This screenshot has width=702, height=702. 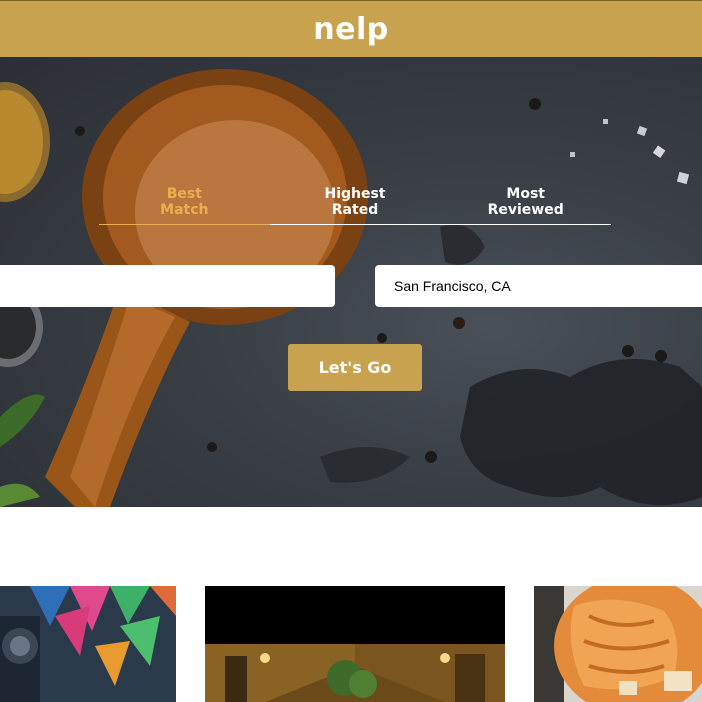 I want to click on sort-tabs: Best Match Highest Rated Most Reviewed, so click(x=355, y=205).